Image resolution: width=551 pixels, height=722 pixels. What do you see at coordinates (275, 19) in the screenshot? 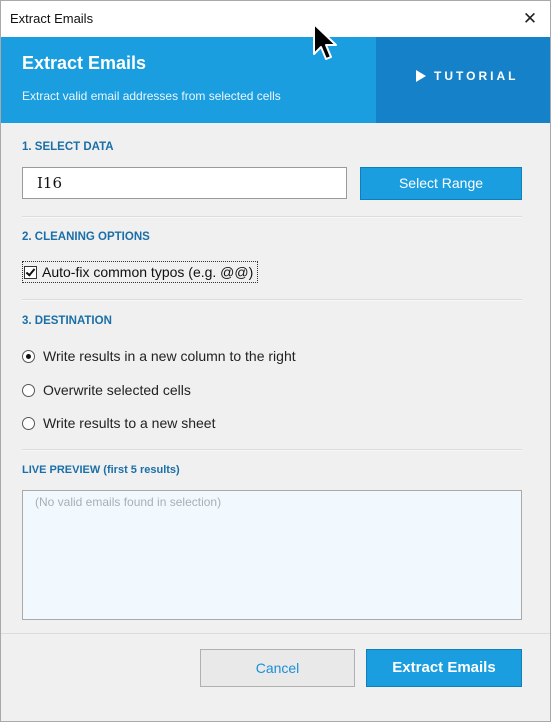
I see `title-bar: Extract Emails ✕` at bounding box center [275, 19].